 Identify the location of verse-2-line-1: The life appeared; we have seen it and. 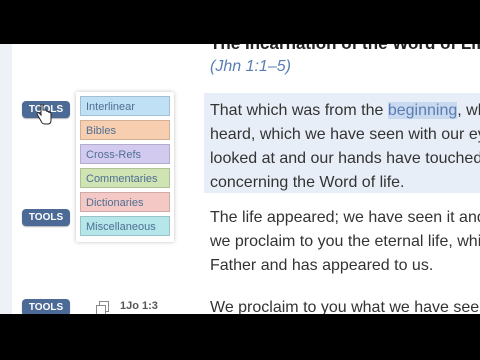
(345, 217).